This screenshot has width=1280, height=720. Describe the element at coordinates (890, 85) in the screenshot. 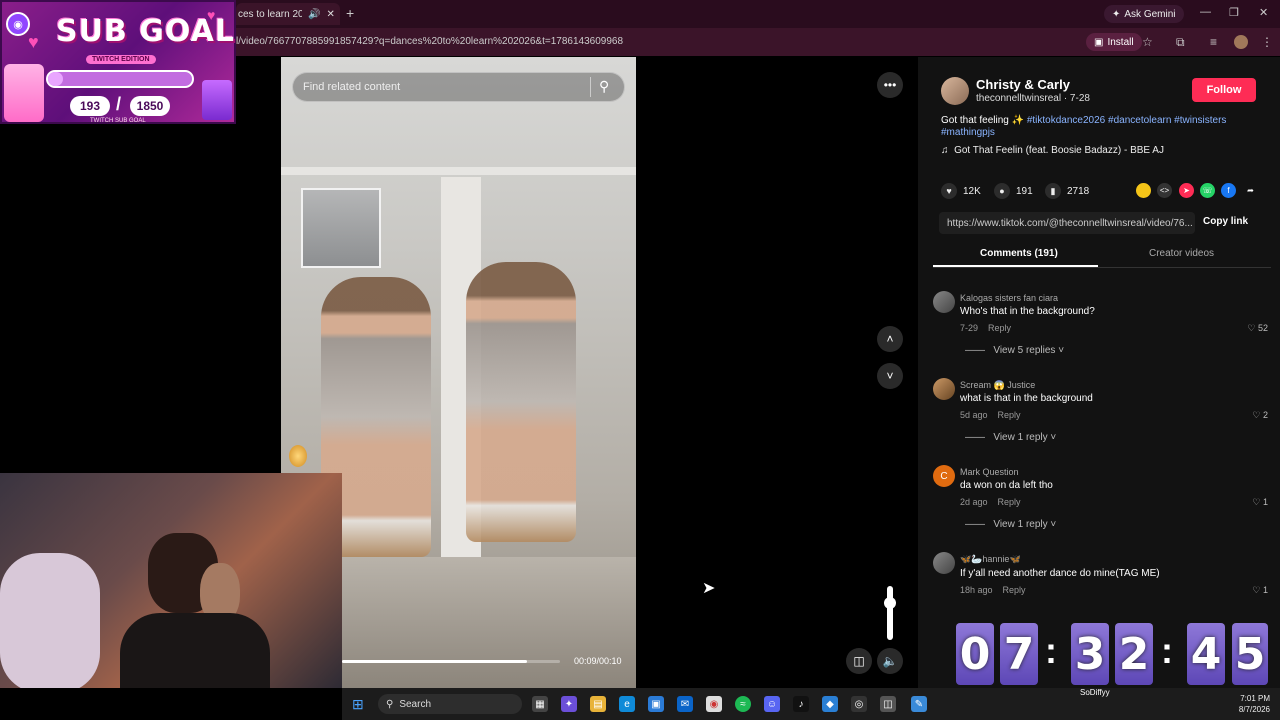

I see `more-options-button: •••` at that location.